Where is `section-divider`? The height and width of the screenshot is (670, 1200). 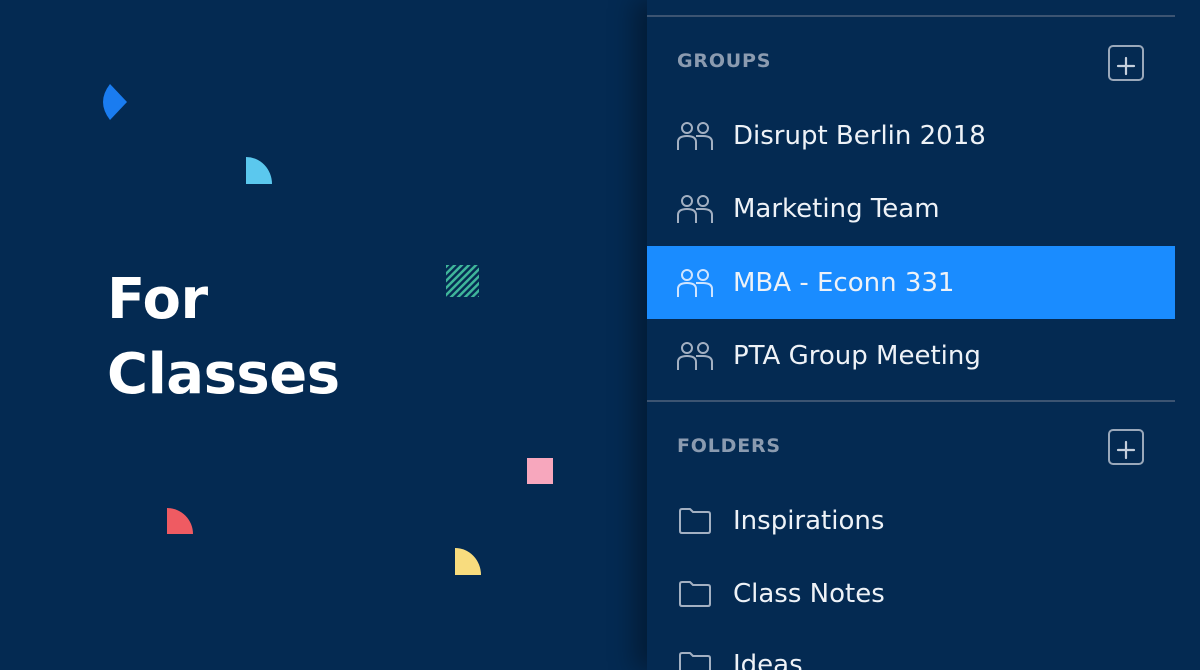 section-divider is located at coordinates (911, 401).